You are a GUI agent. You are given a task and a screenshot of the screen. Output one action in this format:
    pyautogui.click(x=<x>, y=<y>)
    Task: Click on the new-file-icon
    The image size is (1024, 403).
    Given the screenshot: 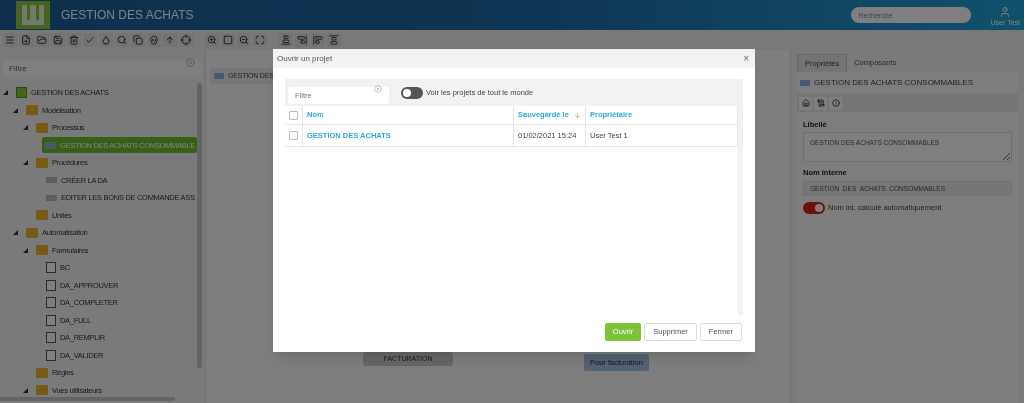 What is the action you would take?
    pyautogui.click(x=26, y=40)
    